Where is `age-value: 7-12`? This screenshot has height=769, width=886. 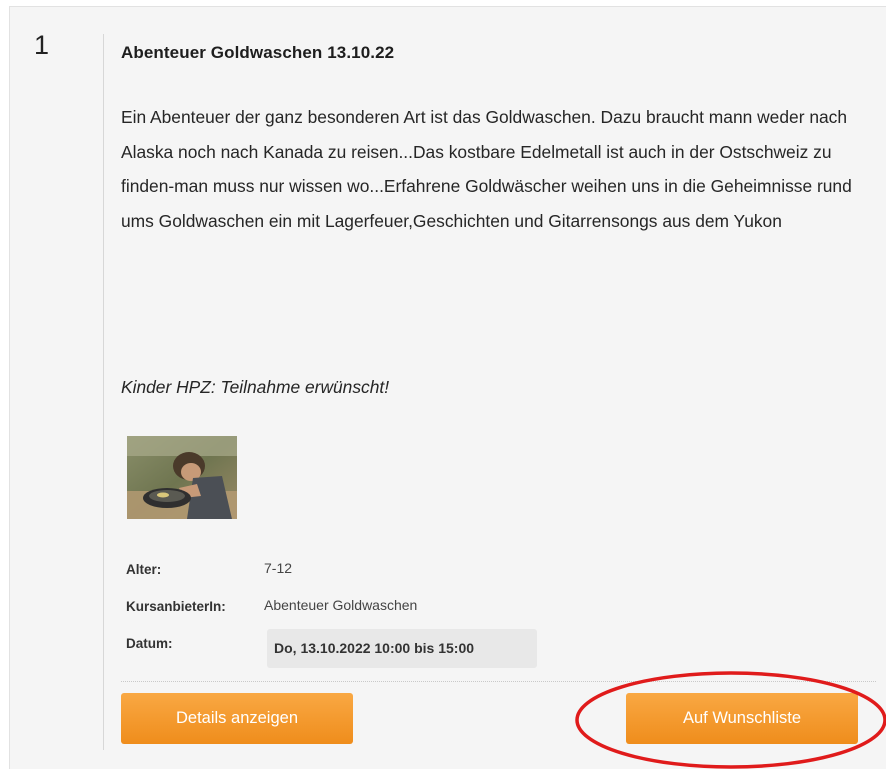
age-value: 7-12 is located at coordinates (278, 568).